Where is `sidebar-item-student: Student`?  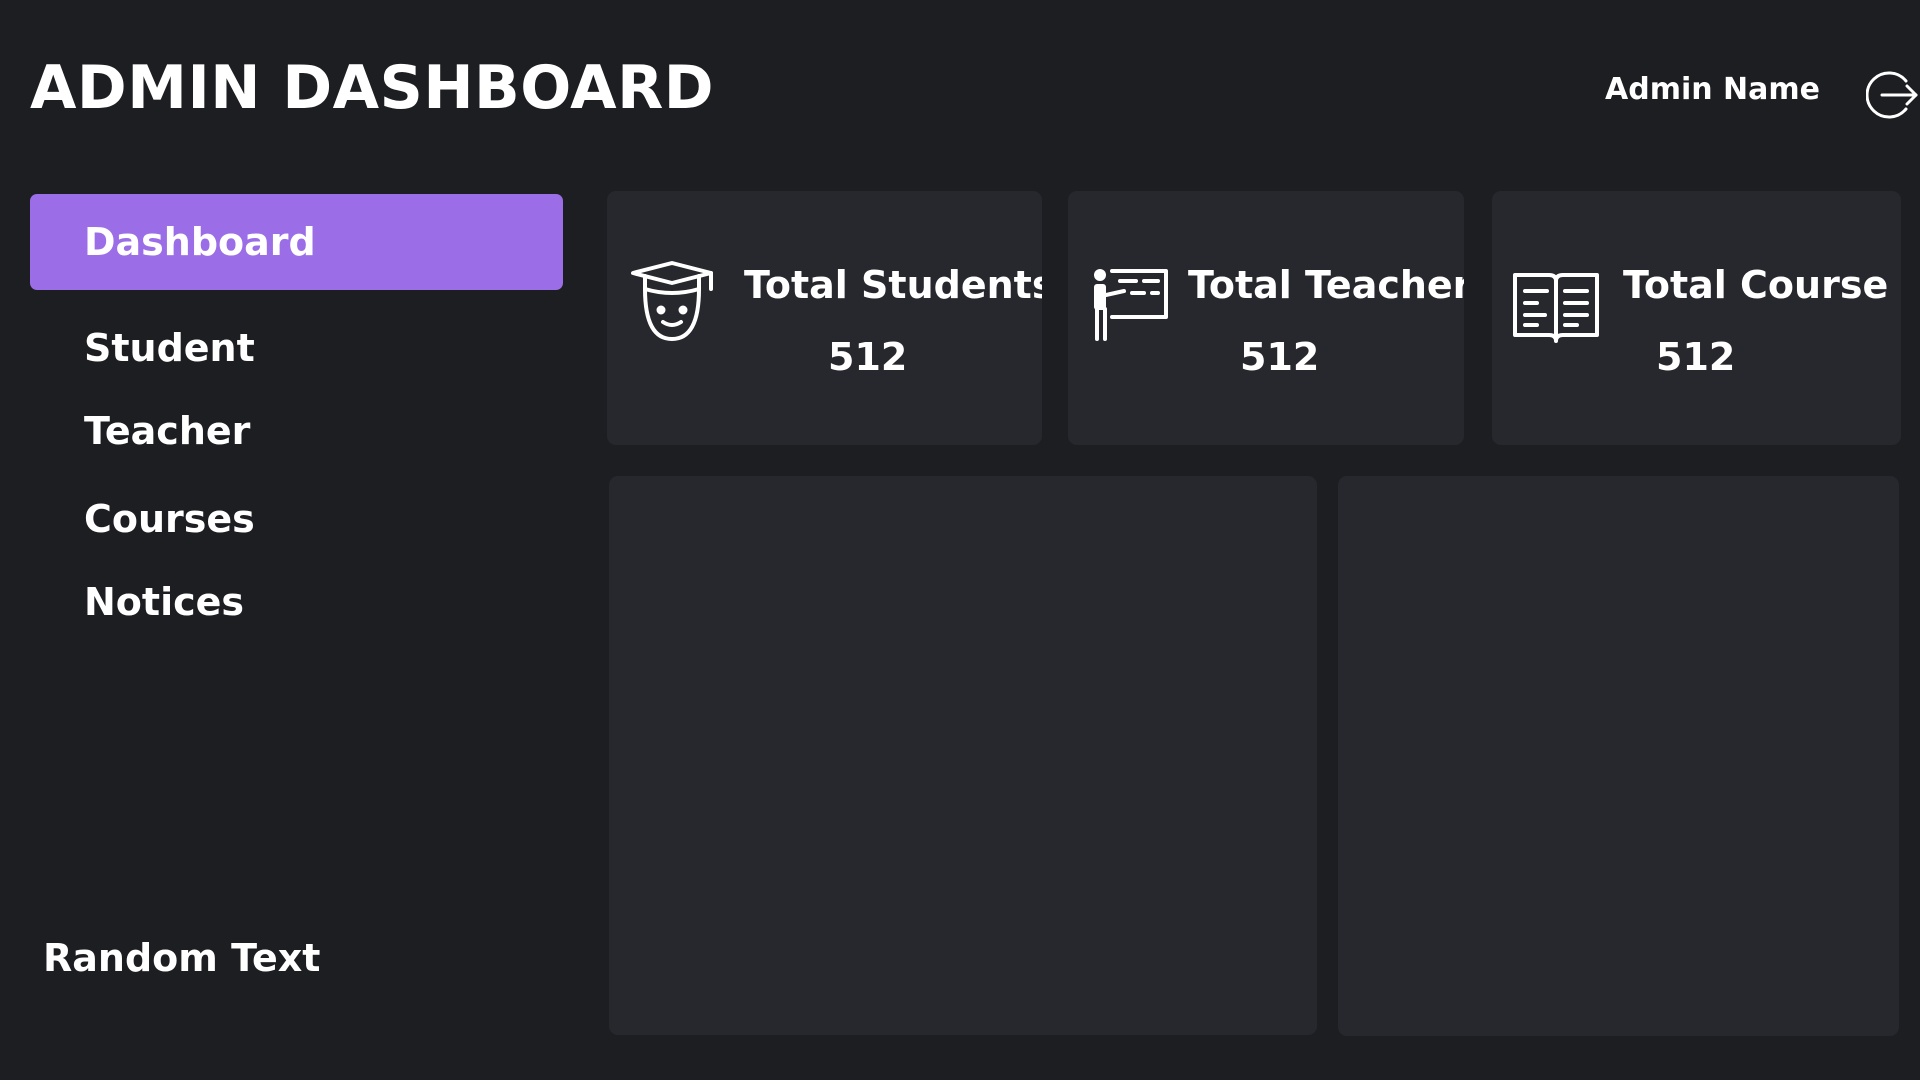 sidebar-item-student: Student is located at coordinates (296, 348).